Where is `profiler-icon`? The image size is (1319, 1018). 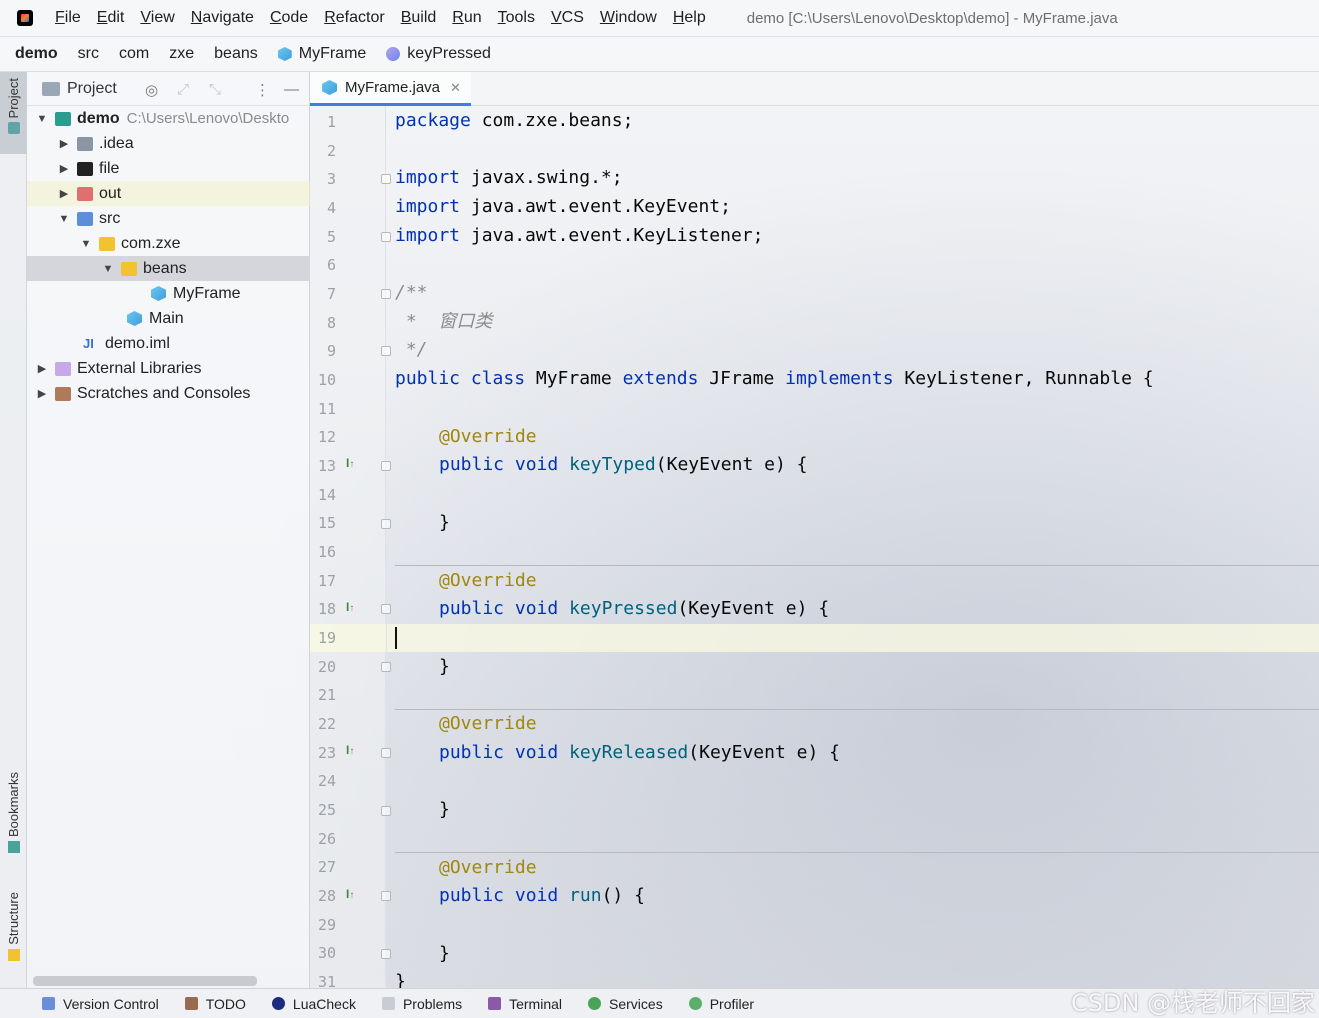 profiler-icon is located at coordinates (695, 1003).